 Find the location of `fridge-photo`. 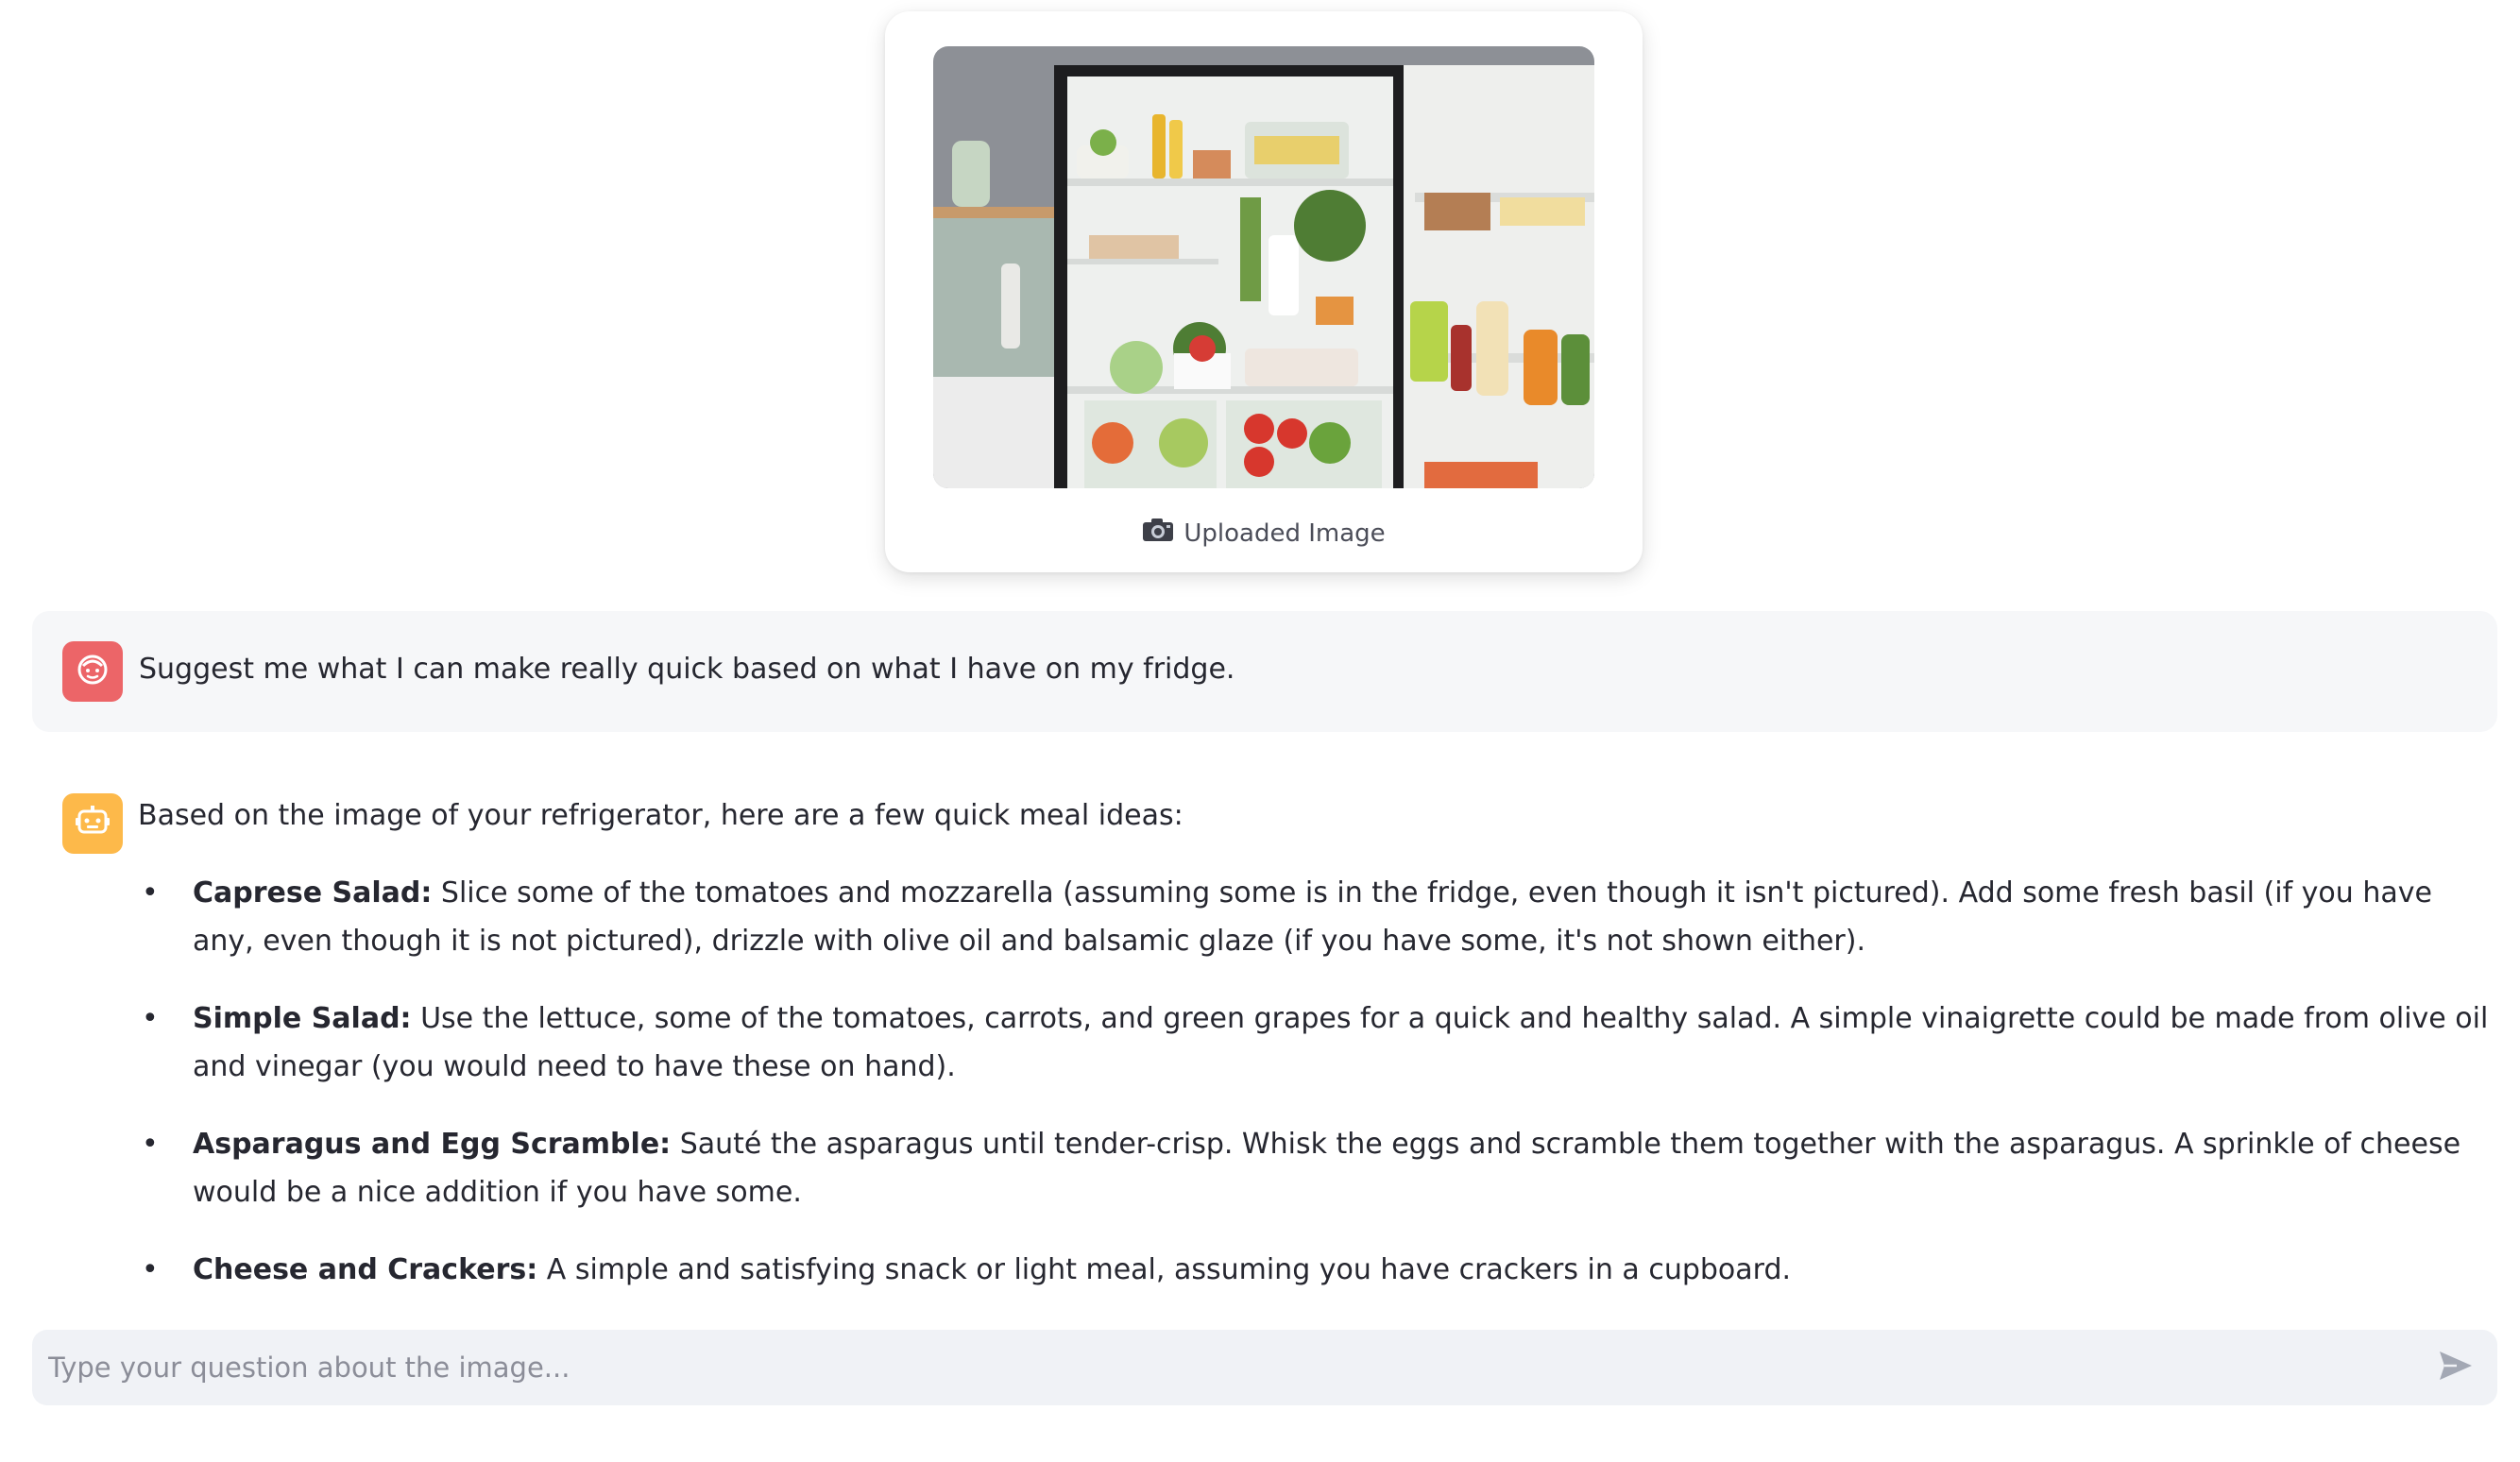

fridge-photo is located at coordinates (1263, 267).